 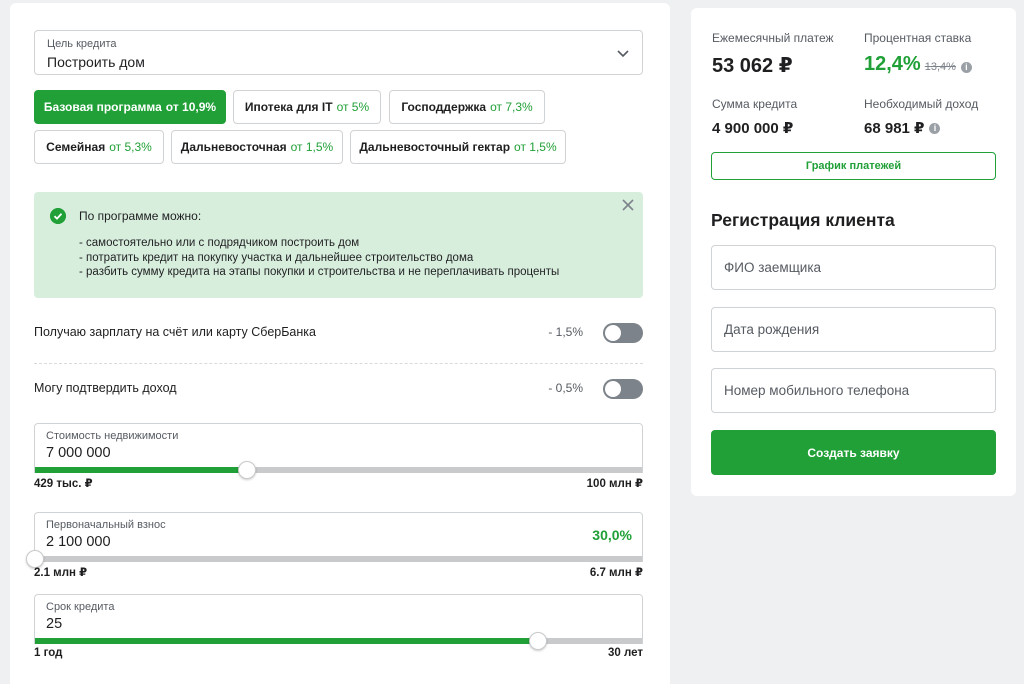 I want to click on loan-term-slider, so click(x=338, y=641).